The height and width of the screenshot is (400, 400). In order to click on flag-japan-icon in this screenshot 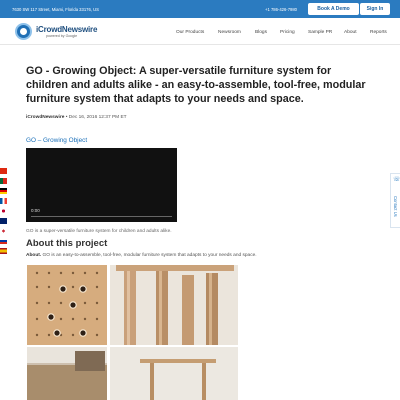, I will do `click(3, 211)`.